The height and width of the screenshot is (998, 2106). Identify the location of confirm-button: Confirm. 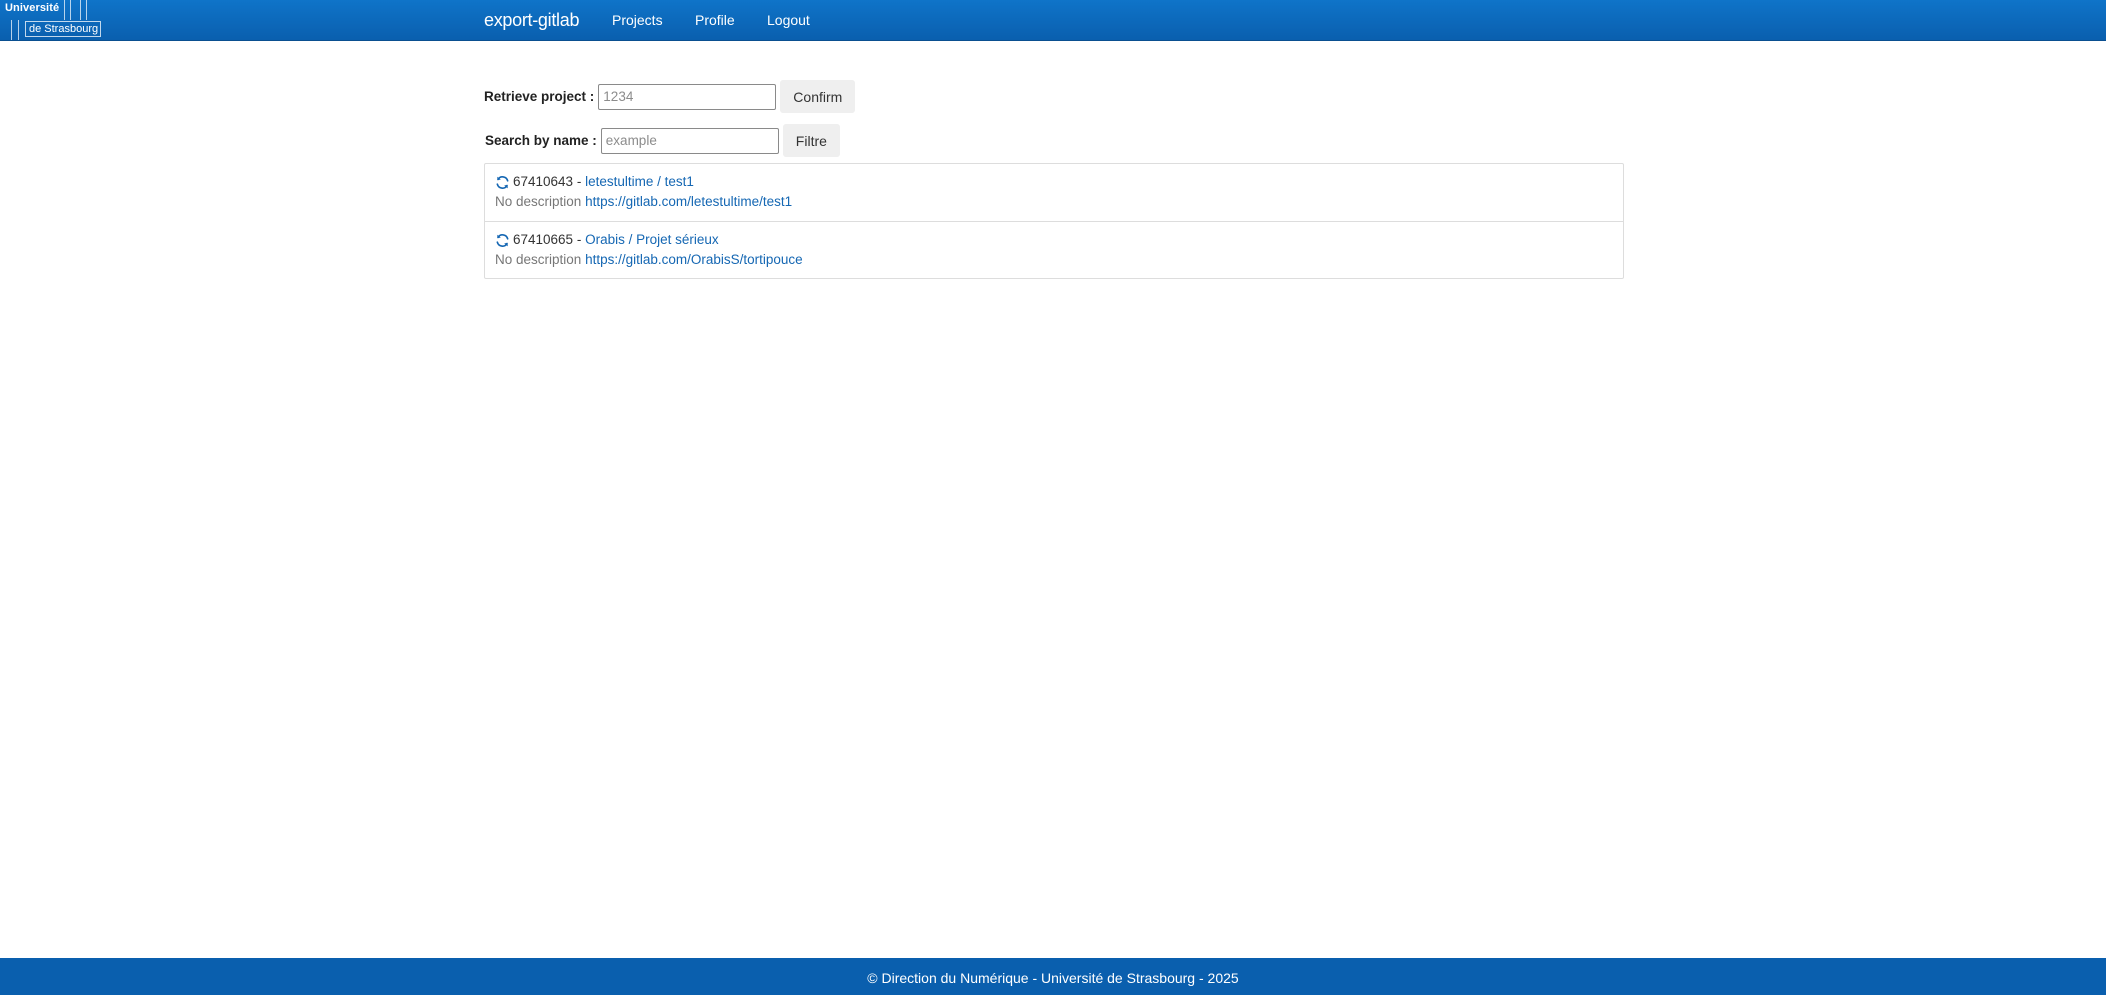
(818, 96).